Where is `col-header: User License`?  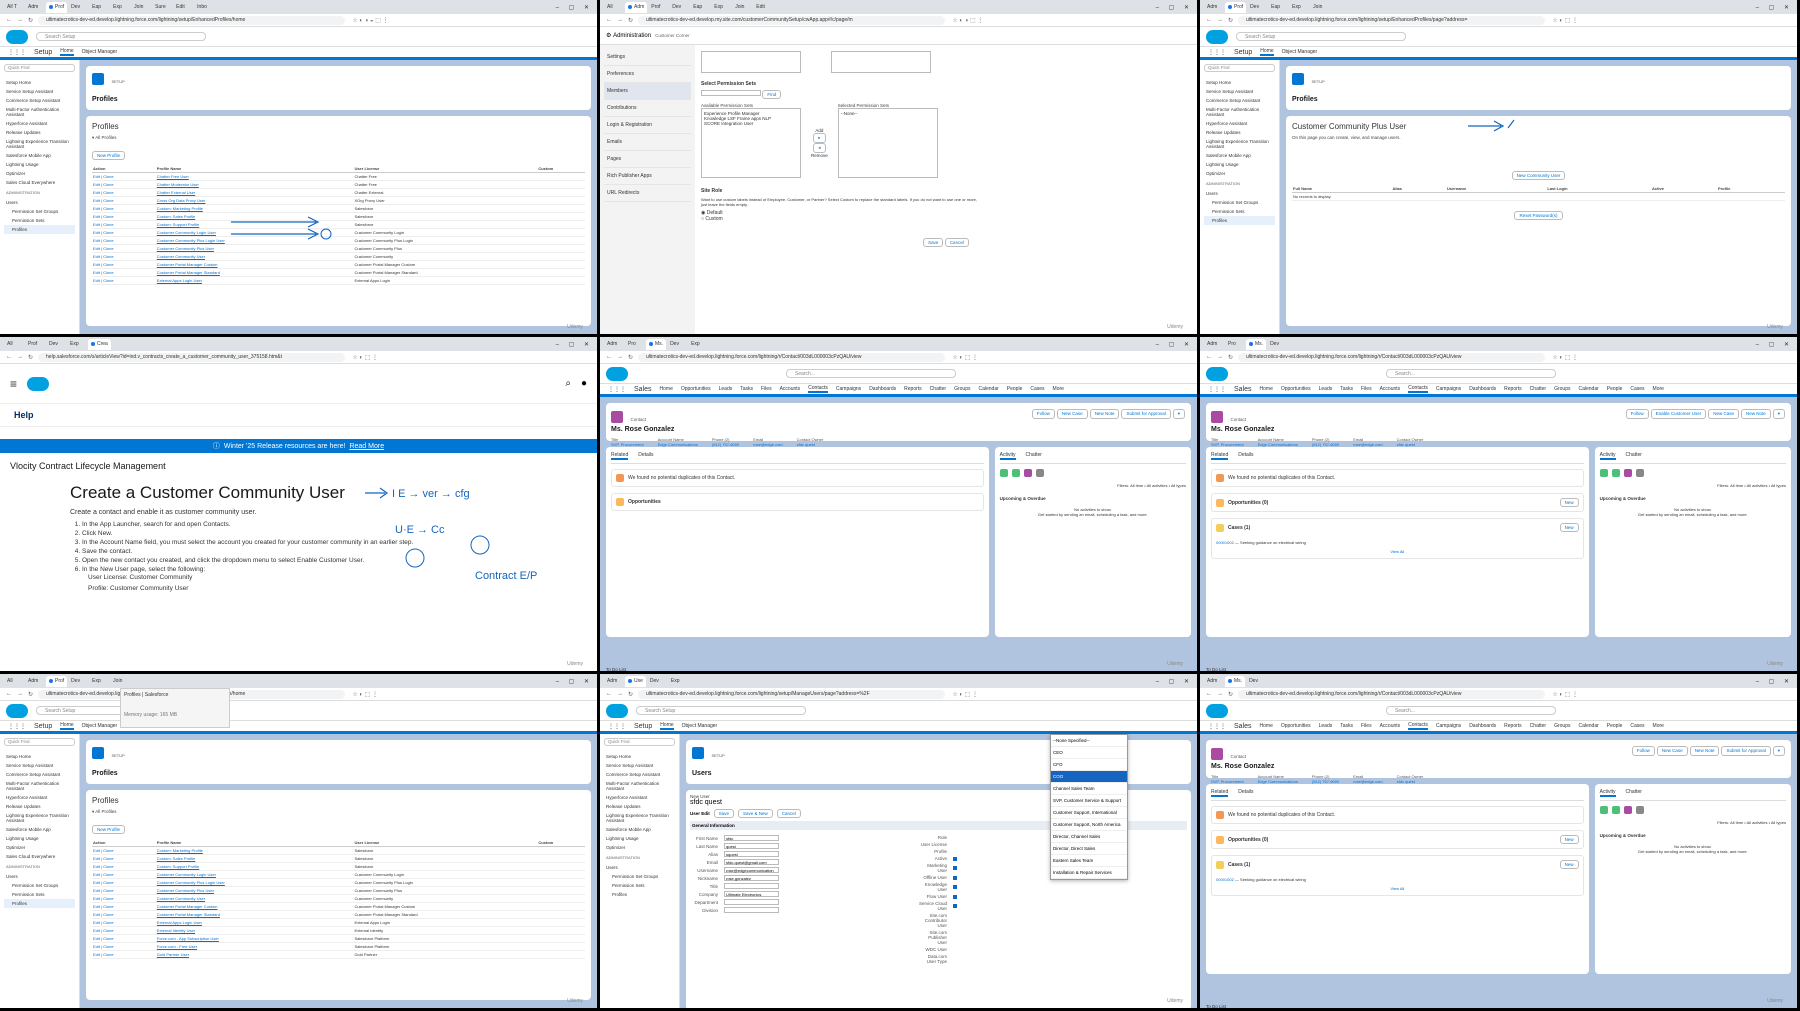
col-header: User License is located at coordinates (445, 169).